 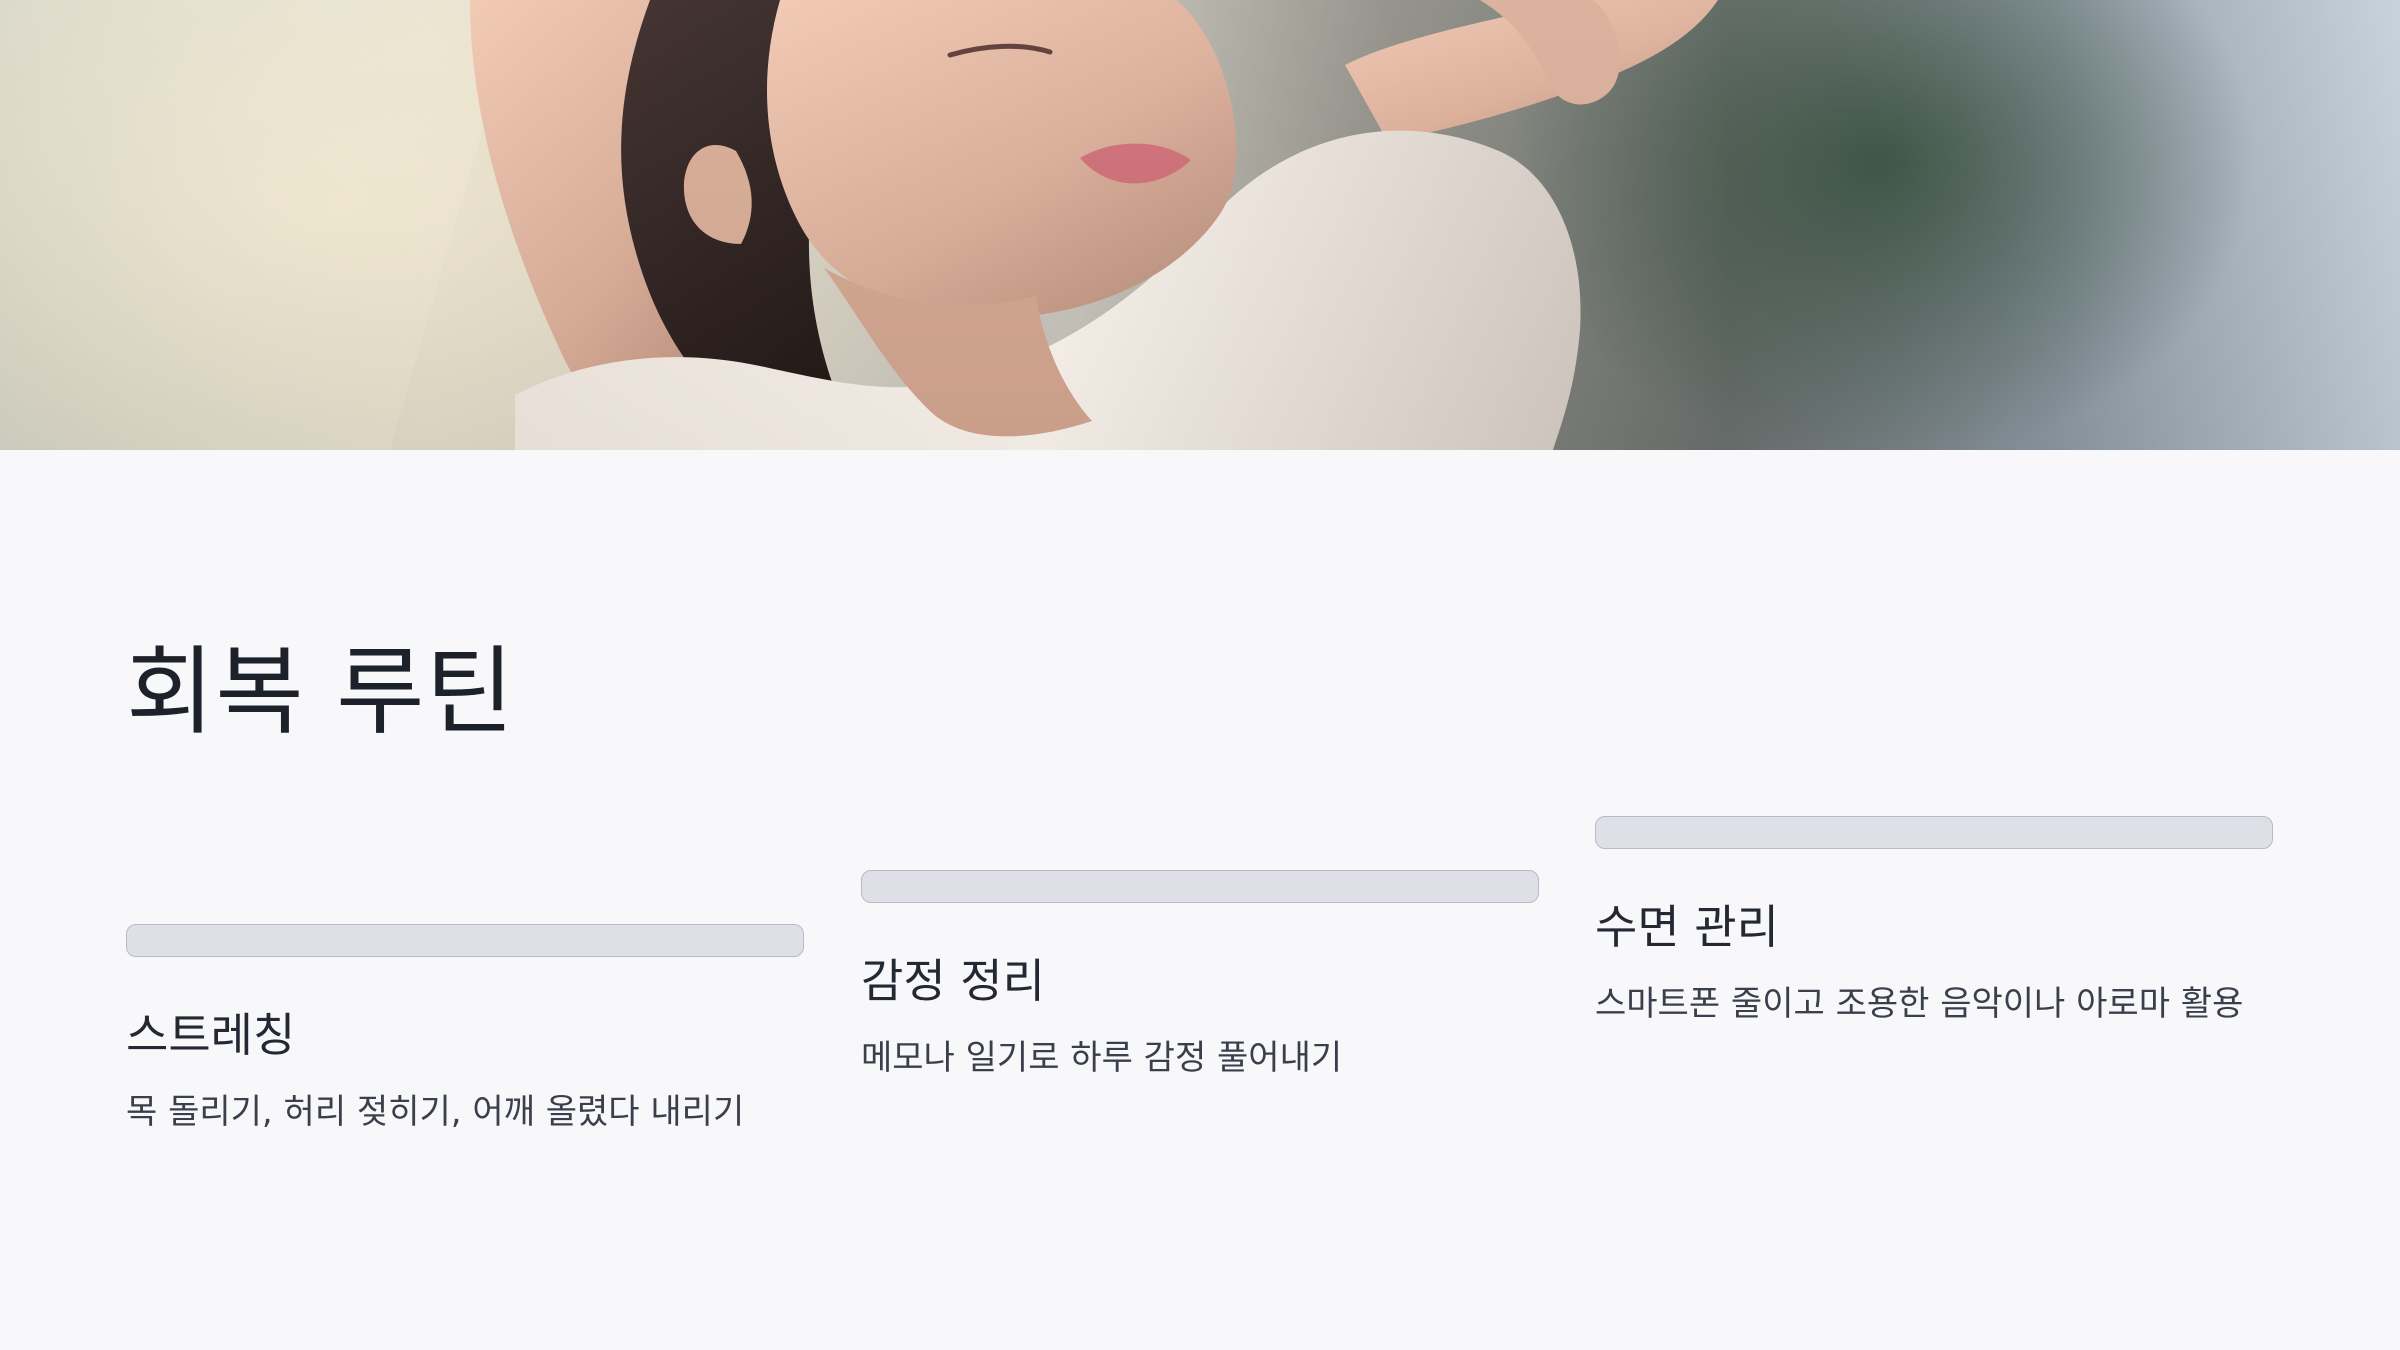 I want to click on shirt-shape, so click(x=1048, y=290).